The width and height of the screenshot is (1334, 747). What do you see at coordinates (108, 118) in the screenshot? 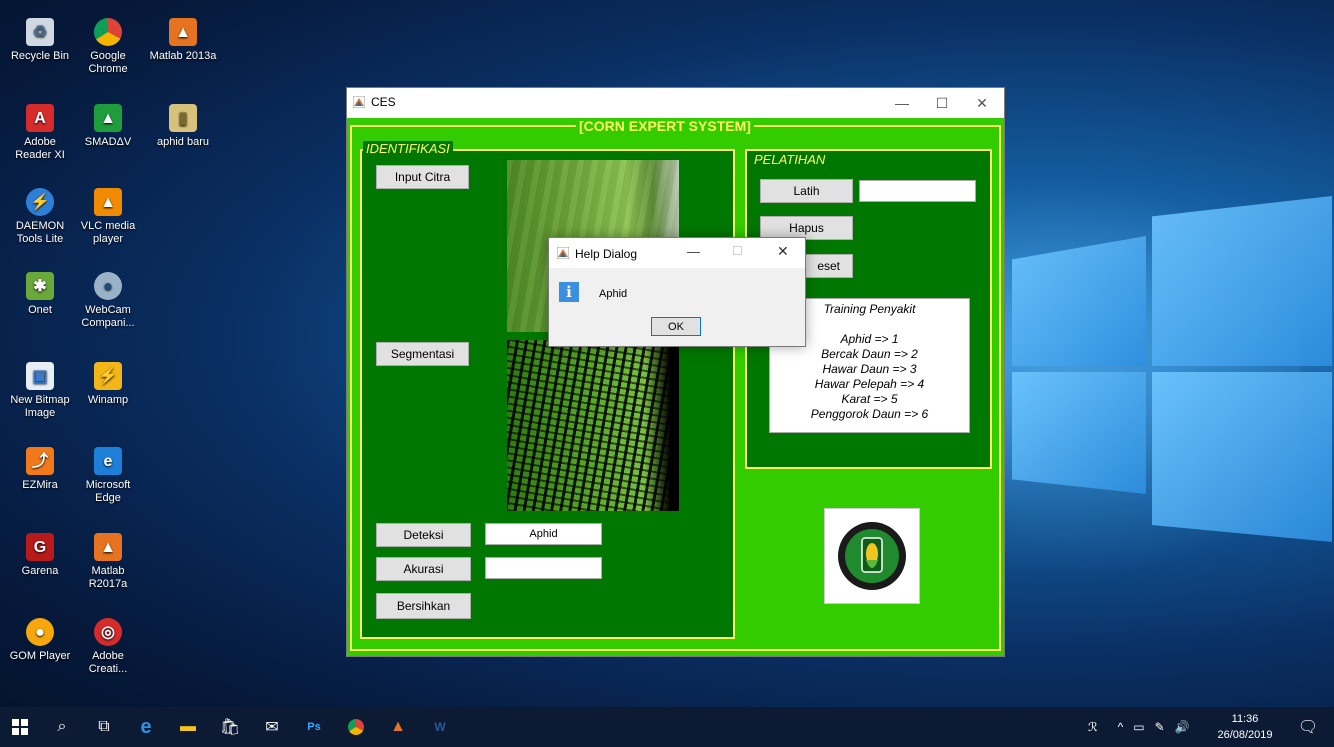
I see `smadav-icon: ▲` at bounding box center [108, 118].